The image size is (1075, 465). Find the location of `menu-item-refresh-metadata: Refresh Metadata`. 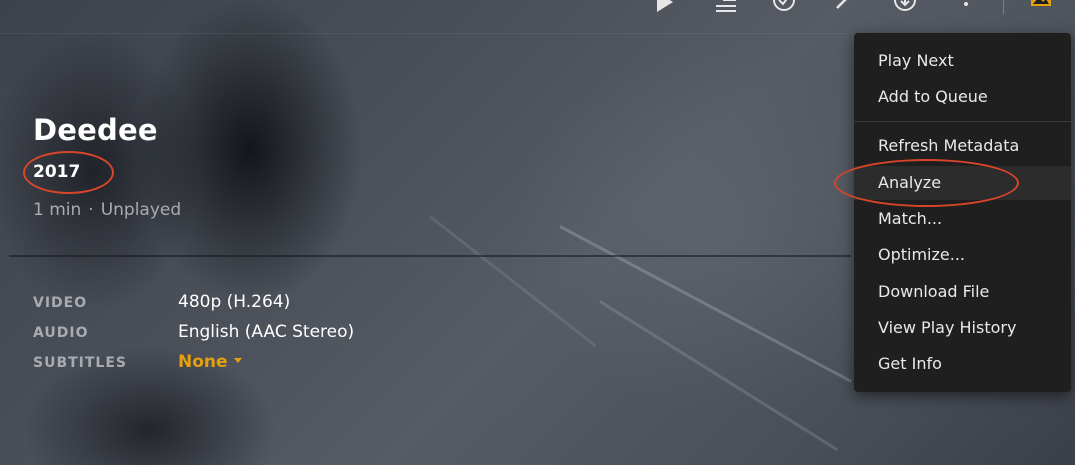

menu-item-refresh-metadata: Refresh Metadata is located at coordinates (962, 146).